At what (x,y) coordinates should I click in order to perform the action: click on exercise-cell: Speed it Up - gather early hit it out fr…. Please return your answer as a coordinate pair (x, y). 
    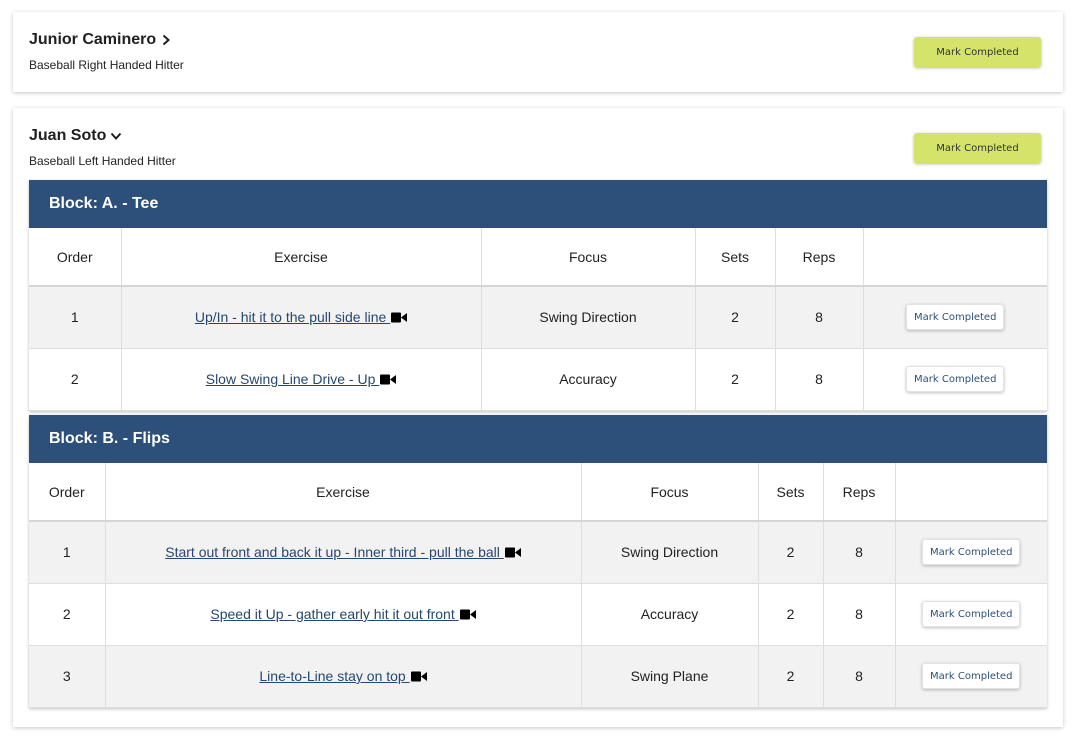
    Looking at the image, I should click on (343, 614).